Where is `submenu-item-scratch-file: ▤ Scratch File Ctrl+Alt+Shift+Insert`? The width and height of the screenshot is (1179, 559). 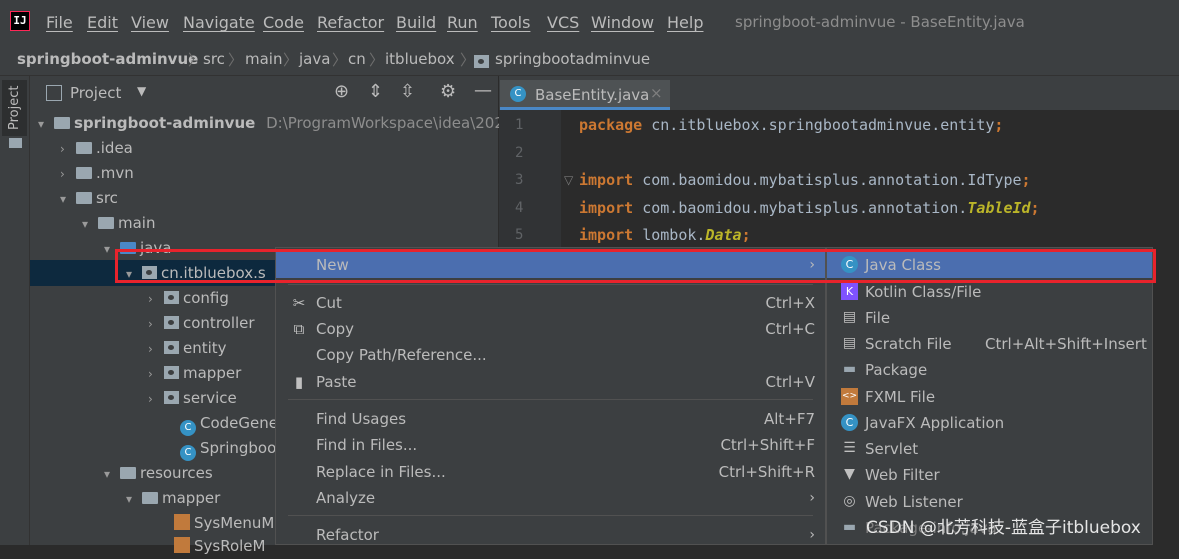 submenu-item-scratch-file: ▤ Scratch File Ctrl+Alt+Shift+Insert is located at coordinates (989, 344).